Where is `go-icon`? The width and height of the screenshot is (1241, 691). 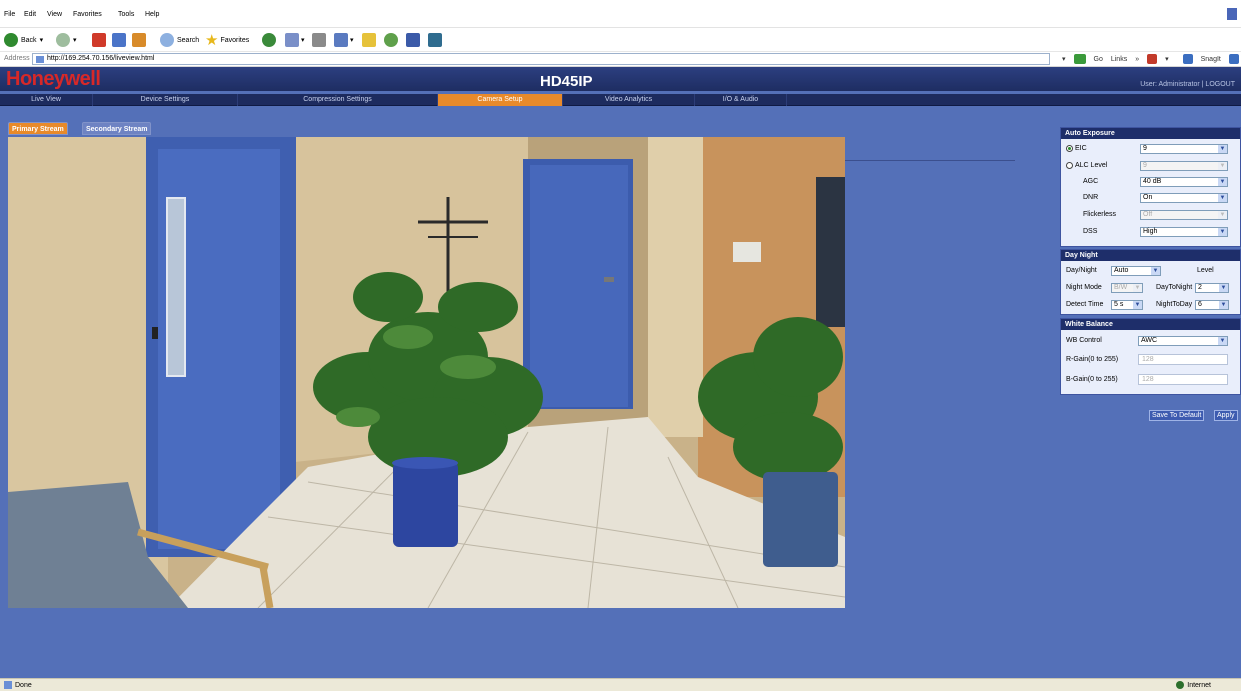
go-icon is located at coordinates (1079, 59).